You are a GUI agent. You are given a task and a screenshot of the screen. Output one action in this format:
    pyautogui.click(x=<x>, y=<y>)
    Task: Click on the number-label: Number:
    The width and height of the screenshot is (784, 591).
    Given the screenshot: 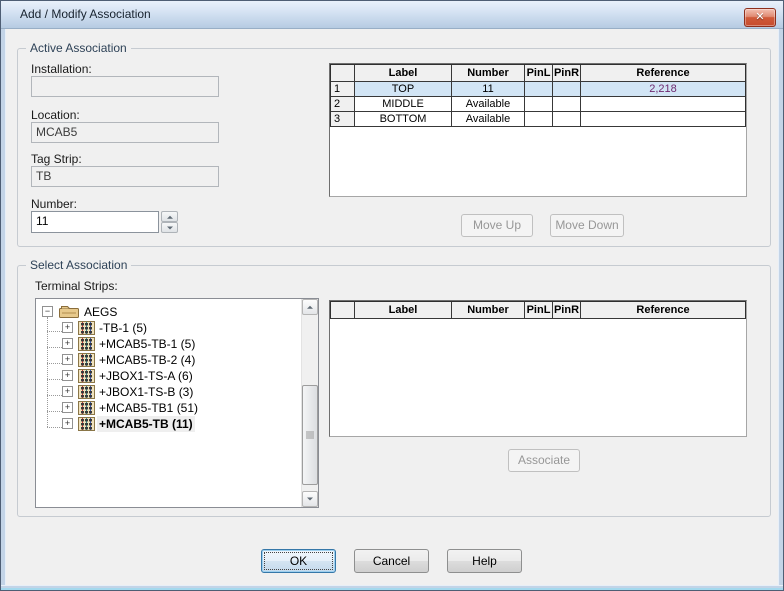 What is the action you would take?
    pyautogui.click(x=54, y=204)
    